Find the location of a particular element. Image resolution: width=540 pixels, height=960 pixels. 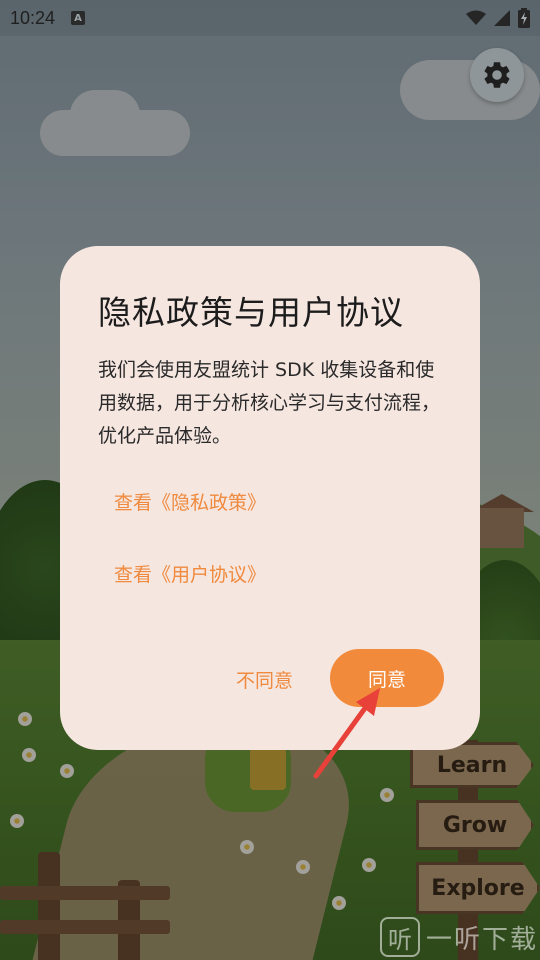

disagree-button: 不同意 is located at coordinates (264, 679).